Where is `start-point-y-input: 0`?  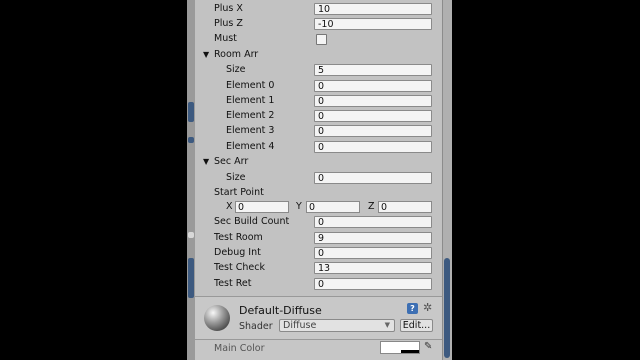
start-point-y-input: 0 is located at coordinates (333, 207).